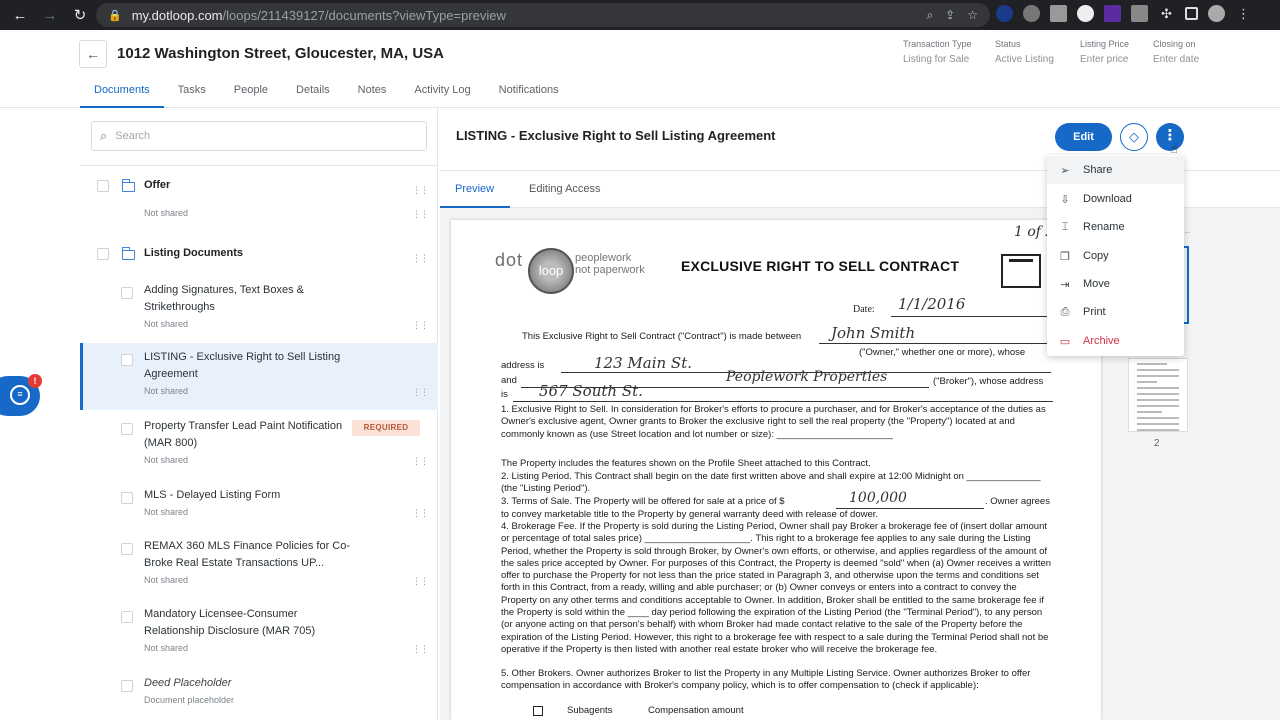 The width and height of the screenshot is (1280, 720). Describe the element at coordinates (93, 54) in the screenshot. I see `back-button: ←` at that location.